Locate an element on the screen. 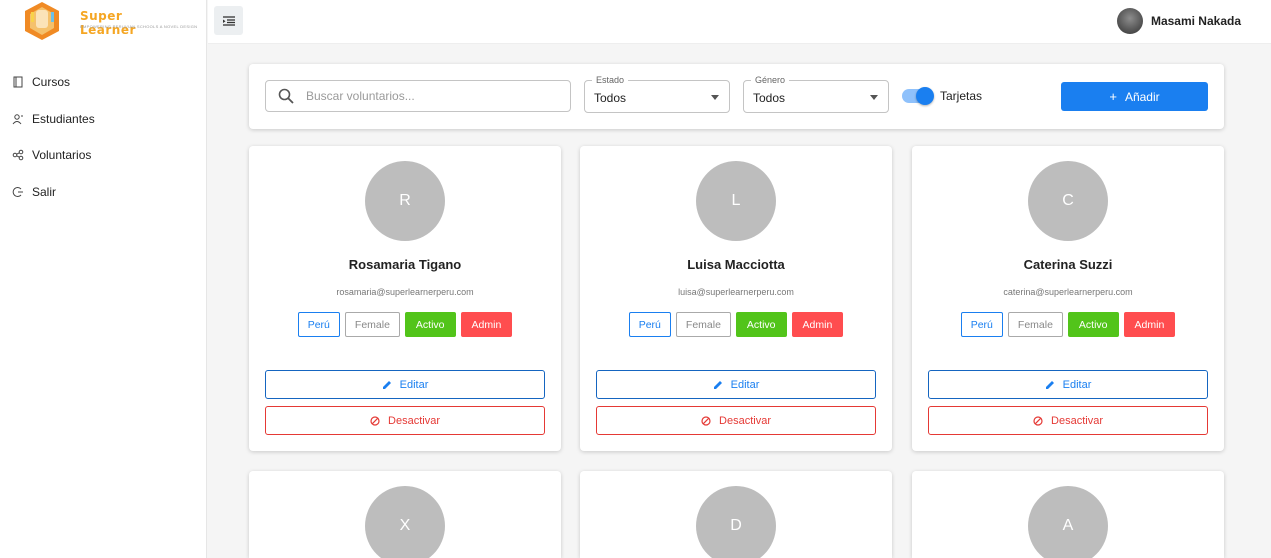 The height and width of the screenshot is (558, 1271). genero-select: Género Todos is located at coordinates (816, 94).